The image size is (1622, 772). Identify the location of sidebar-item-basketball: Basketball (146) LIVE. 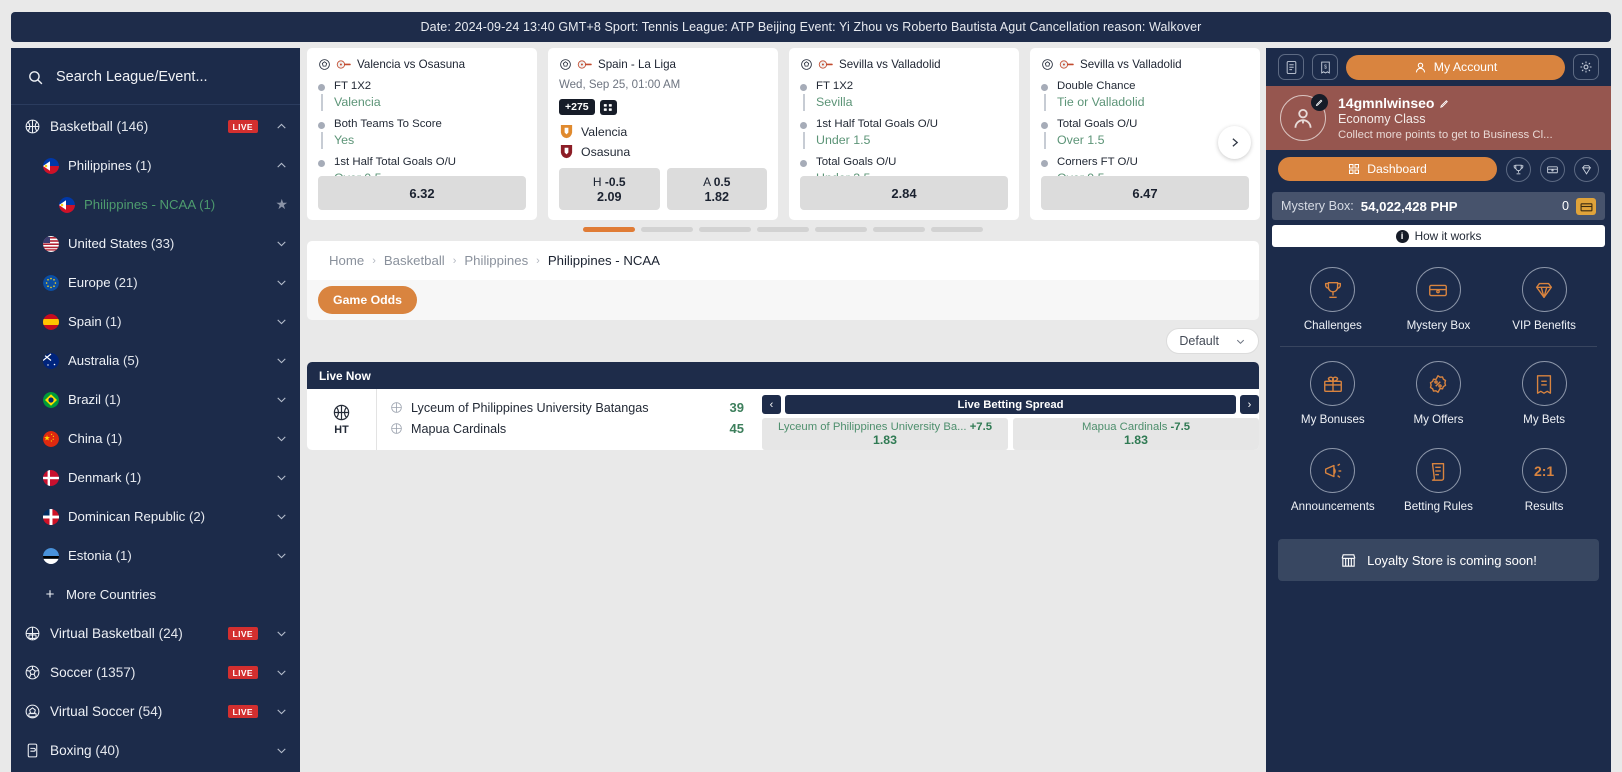
(155, 126).